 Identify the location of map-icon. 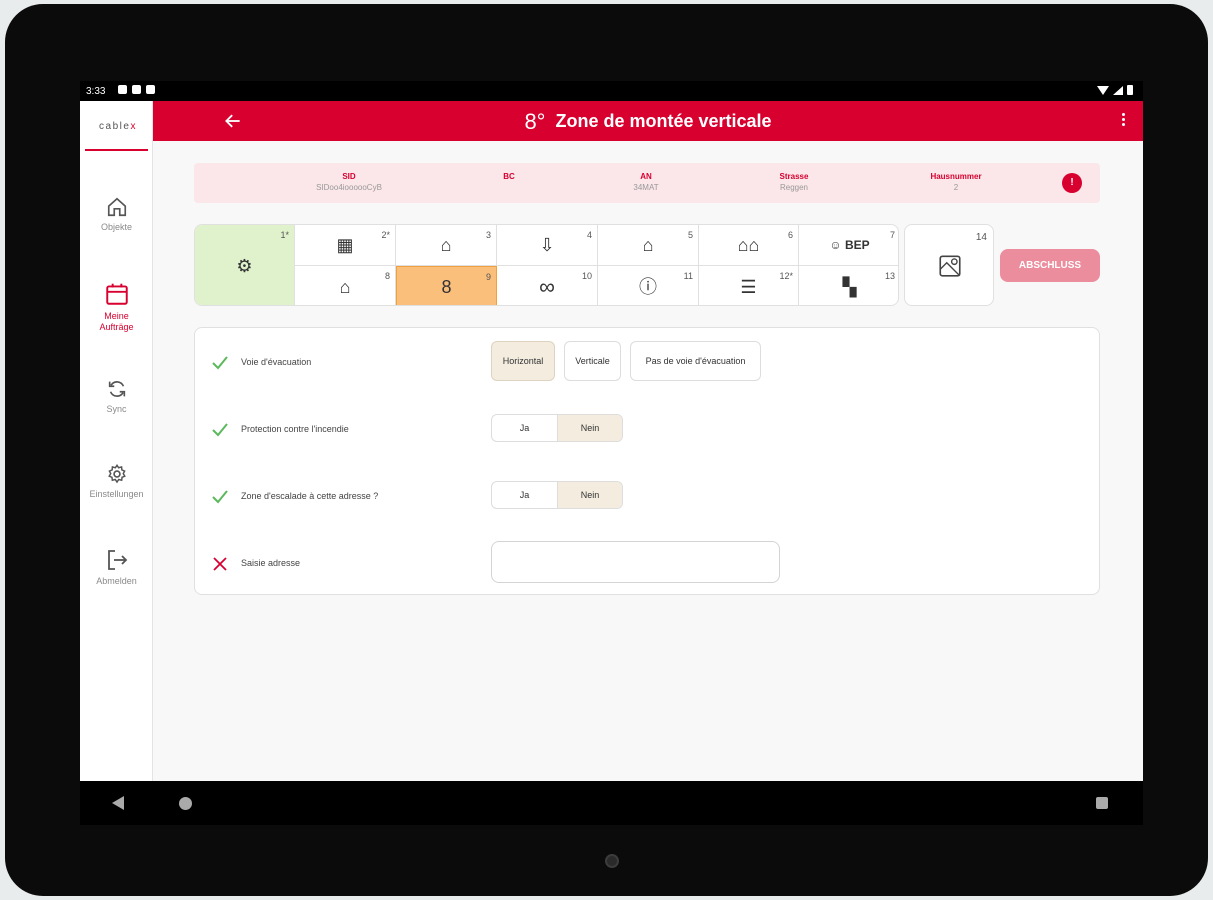
(950, 266).